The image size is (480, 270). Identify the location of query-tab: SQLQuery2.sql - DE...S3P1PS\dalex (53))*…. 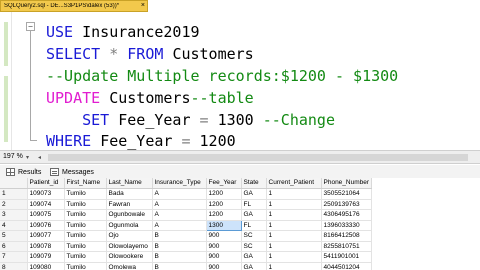
(74, 6).